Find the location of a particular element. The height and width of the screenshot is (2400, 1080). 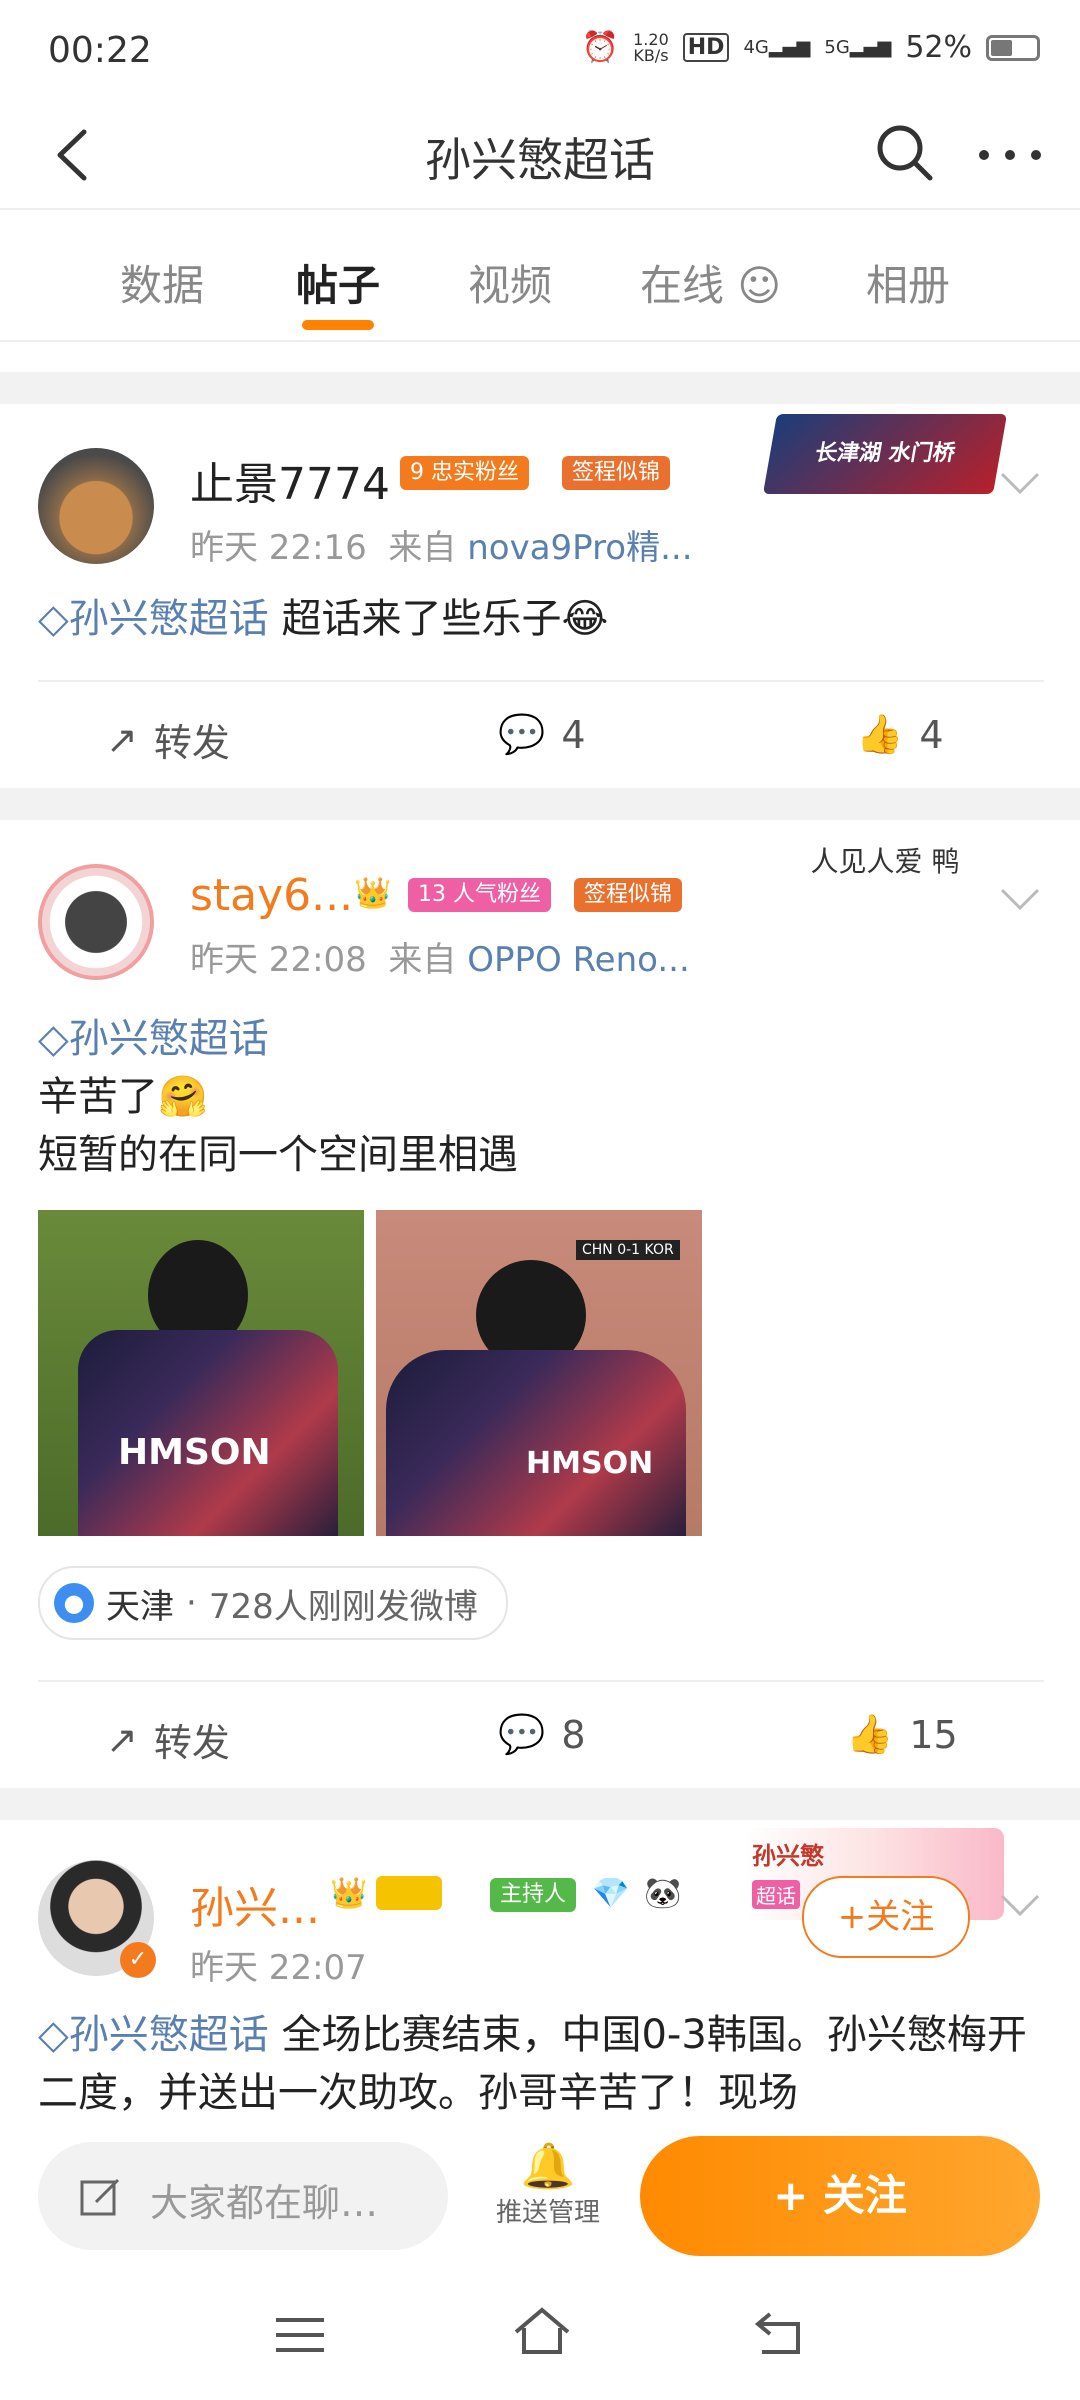

tab-bar: 数据 帖子 视频 在线 ☺ 相册 is located at coordinates (540, 277).